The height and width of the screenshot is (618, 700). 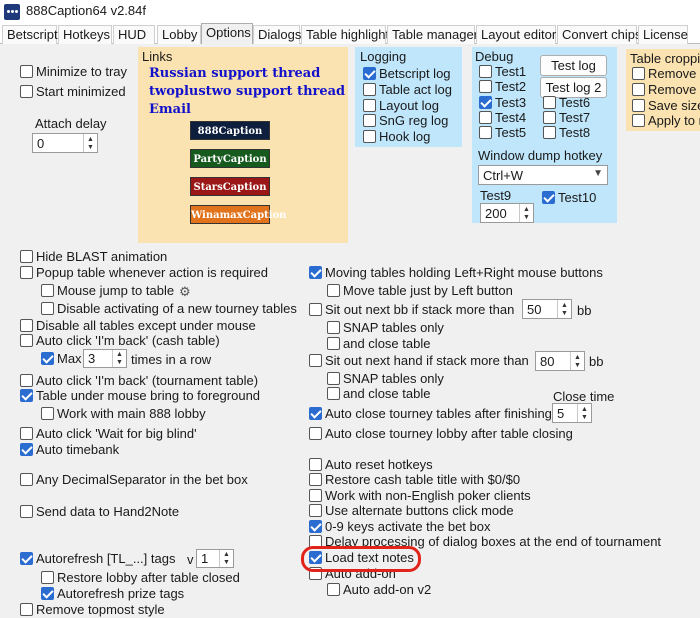 I want to click on max-spinner: 3 ▲ ▼, so click(x=105, y=358).